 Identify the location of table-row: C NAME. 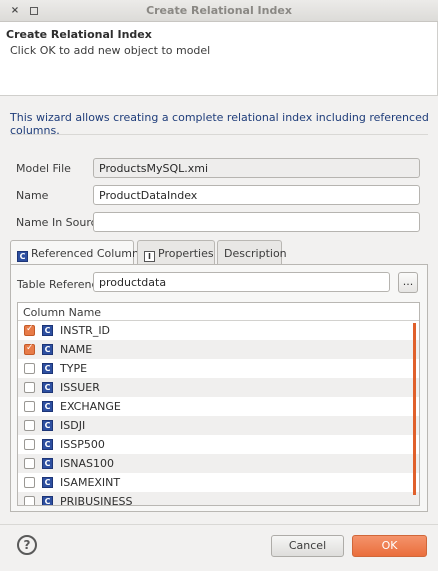
(218, 349).